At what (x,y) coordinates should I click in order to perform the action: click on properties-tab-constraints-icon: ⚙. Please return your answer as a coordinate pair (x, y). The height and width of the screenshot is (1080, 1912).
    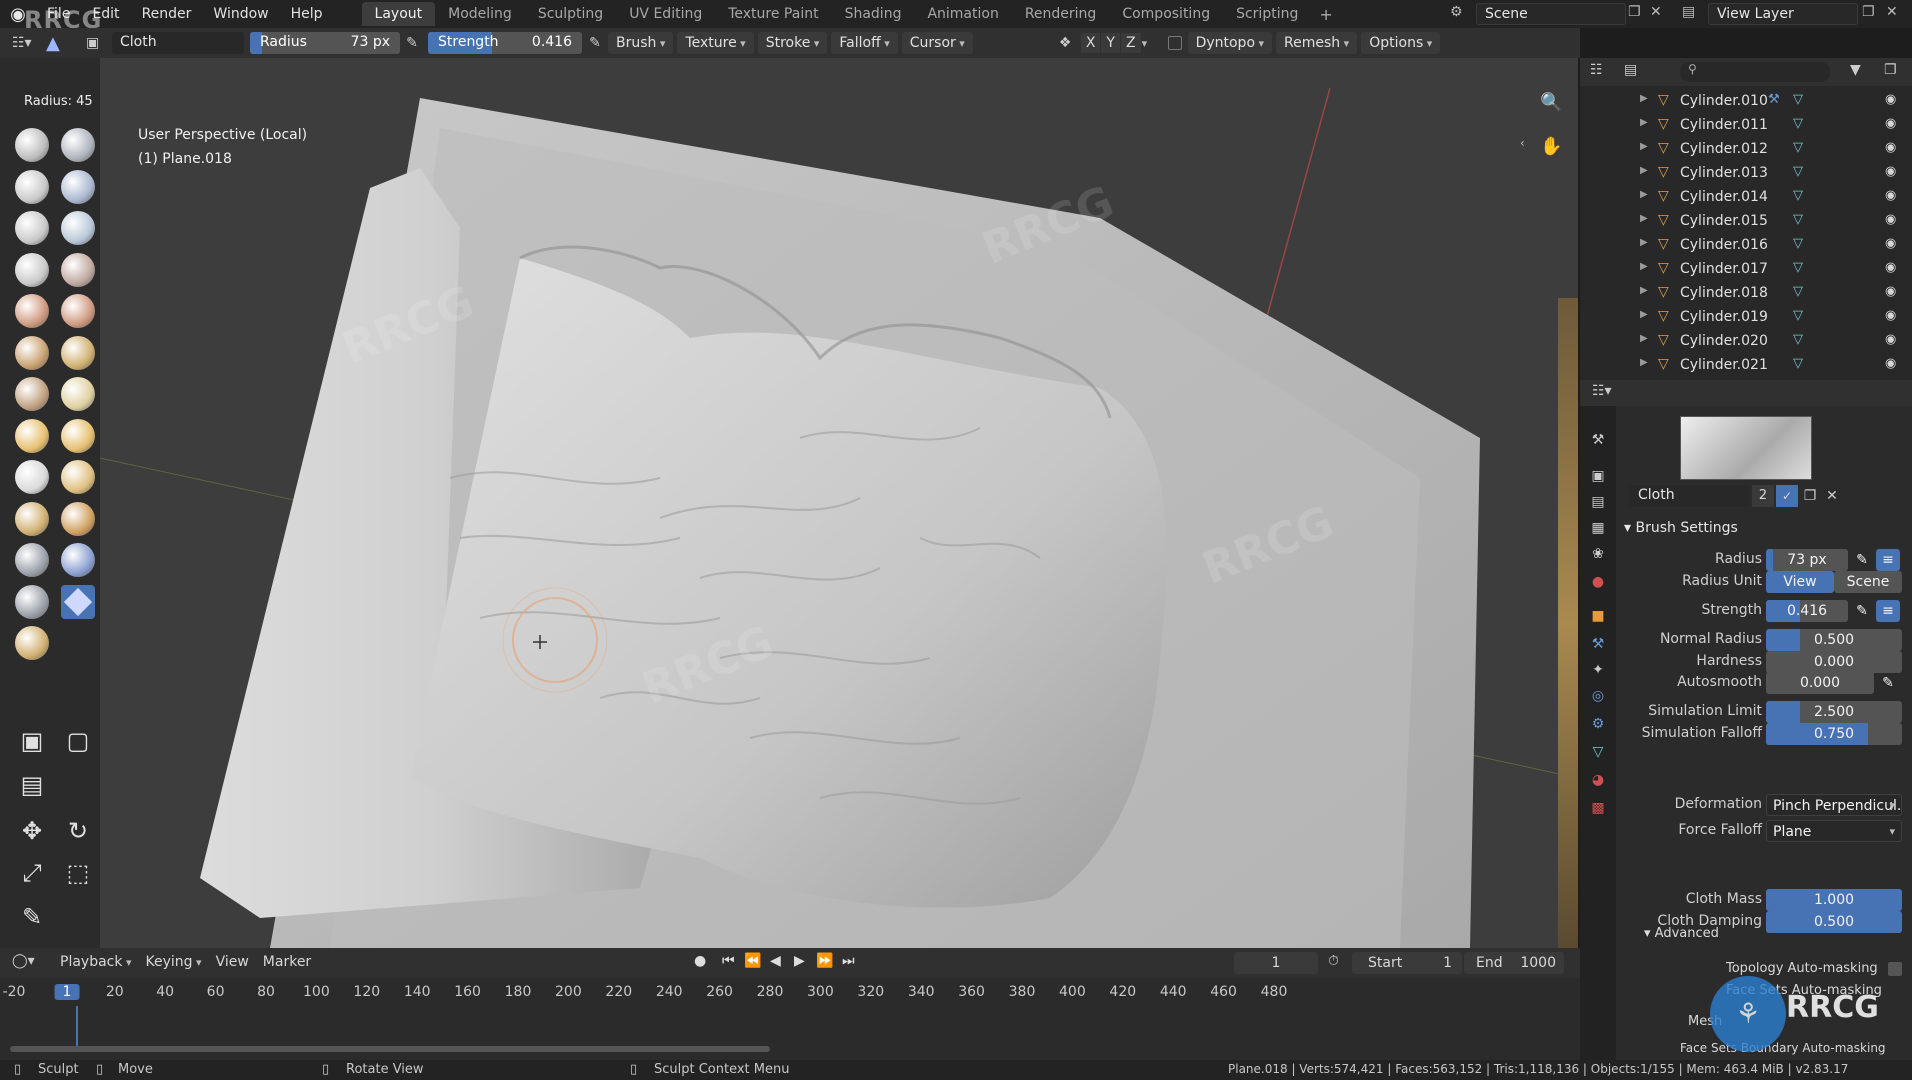
    Looking at the image, I should click on (1598, 724).